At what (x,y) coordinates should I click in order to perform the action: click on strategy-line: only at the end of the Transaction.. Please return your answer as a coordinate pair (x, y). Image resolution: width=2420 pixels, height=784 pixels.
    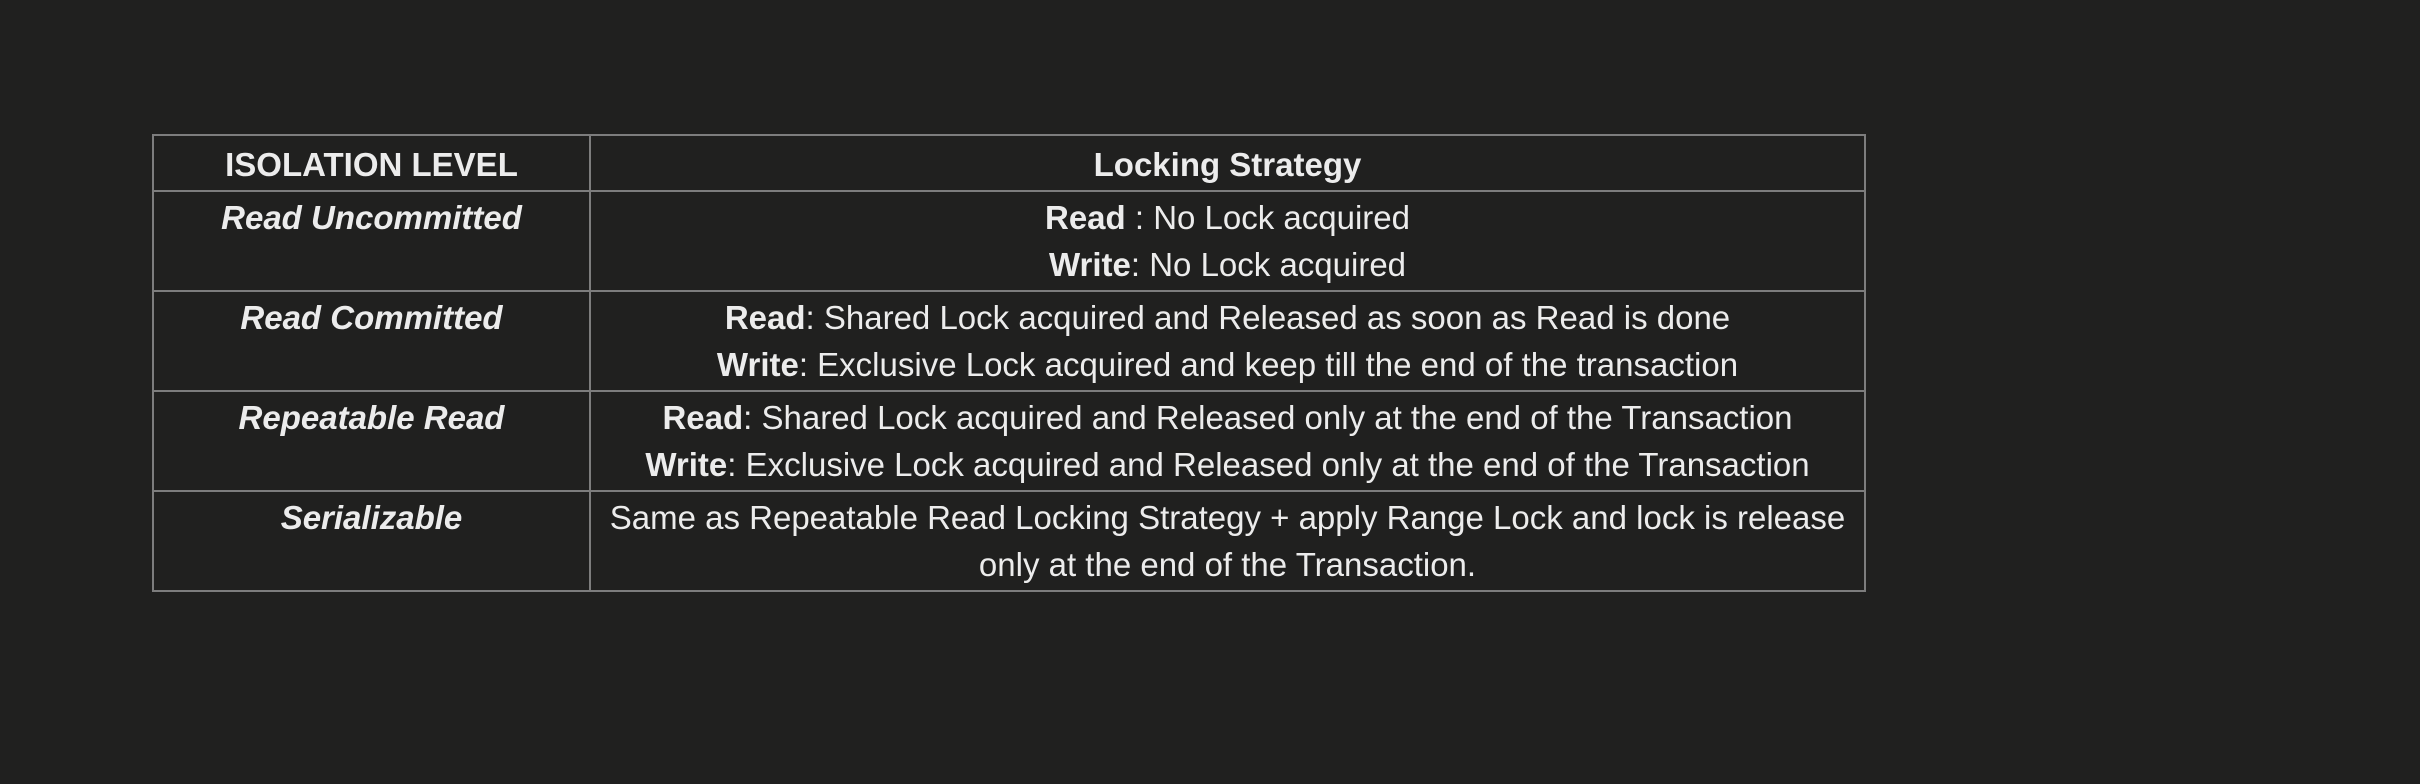
    Looking at the image, I should click on (1227, 564).